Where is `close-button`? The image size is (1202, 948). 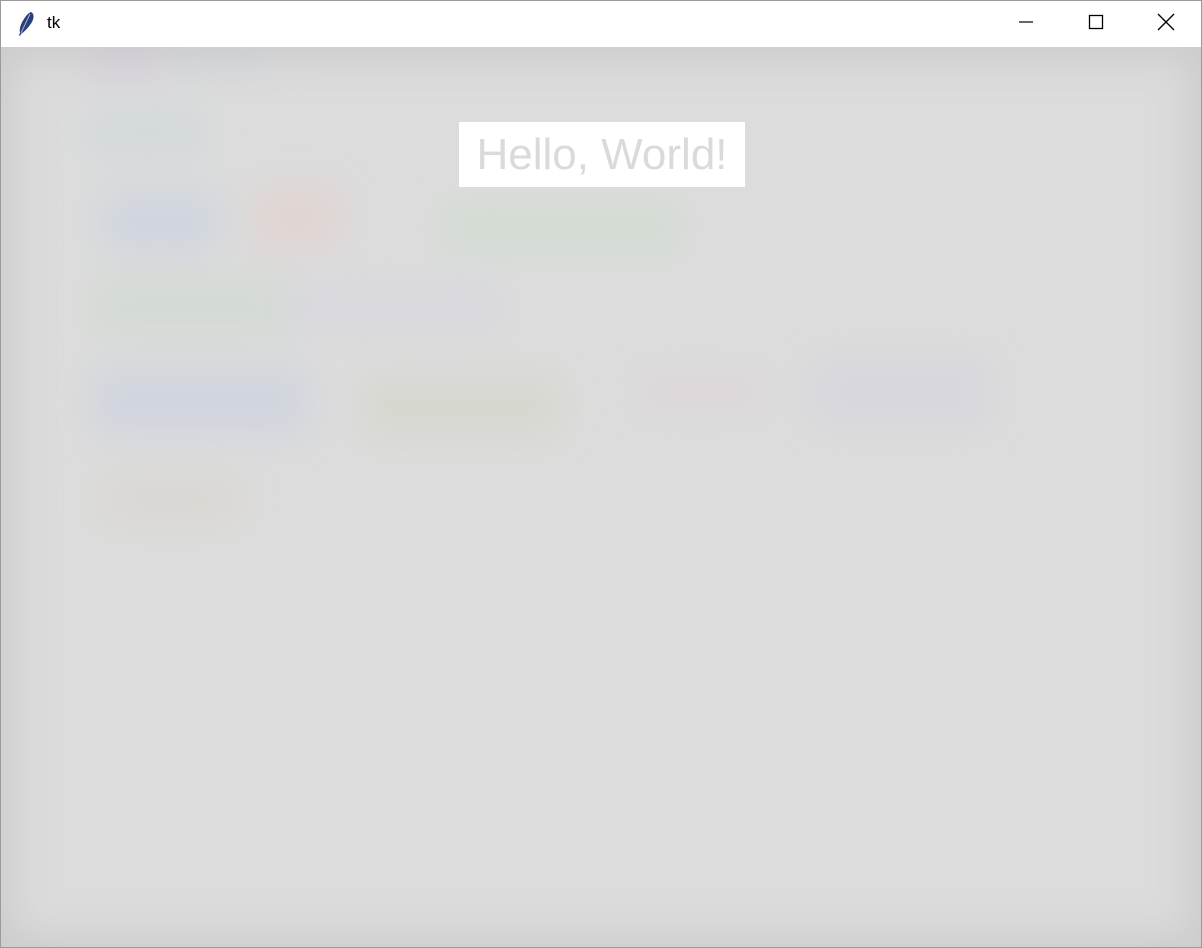
close-button is located at coordinates (1166, 24).